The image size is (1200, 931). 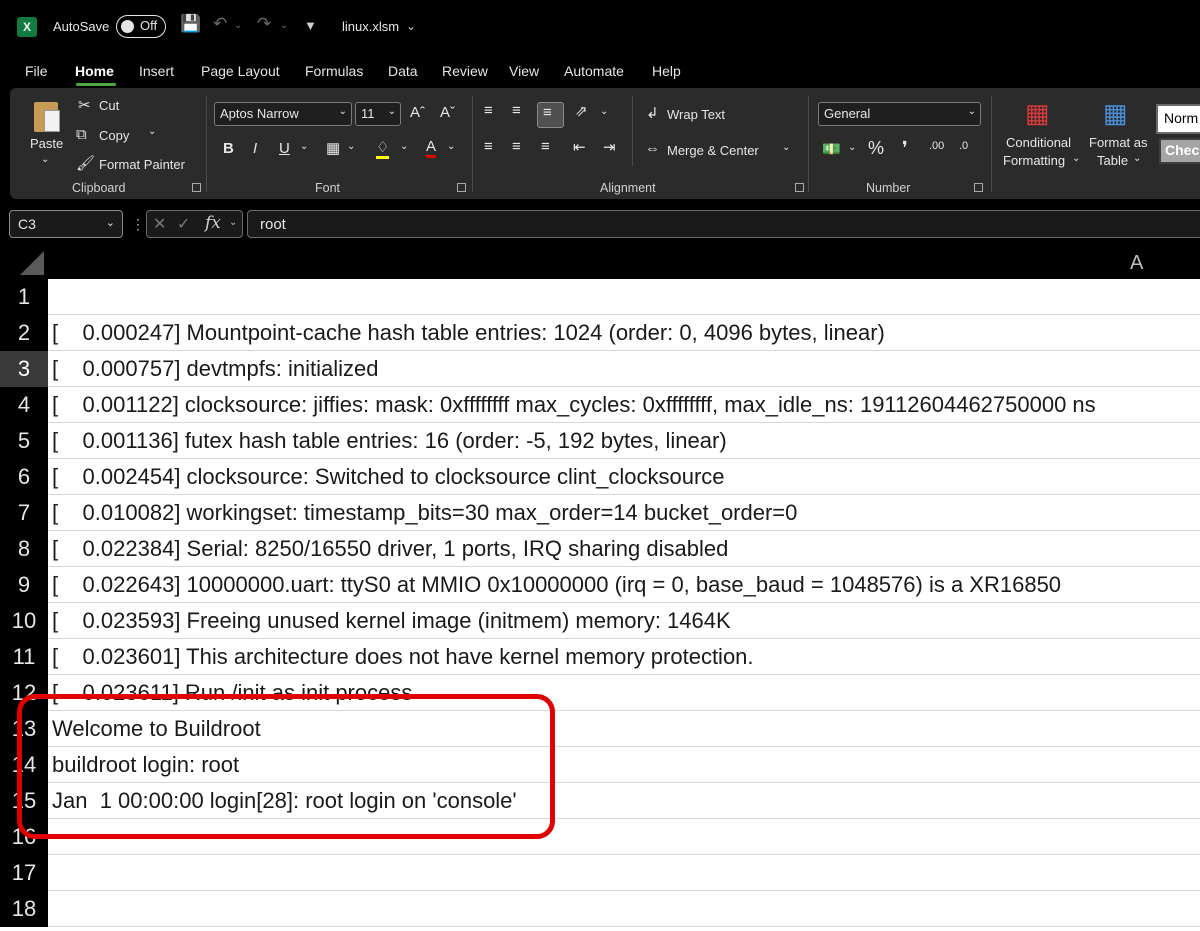 What do you see at coordinates (723, 224) in the screenshot?
I see `formula-input: root` at bounding box center [723, 224].